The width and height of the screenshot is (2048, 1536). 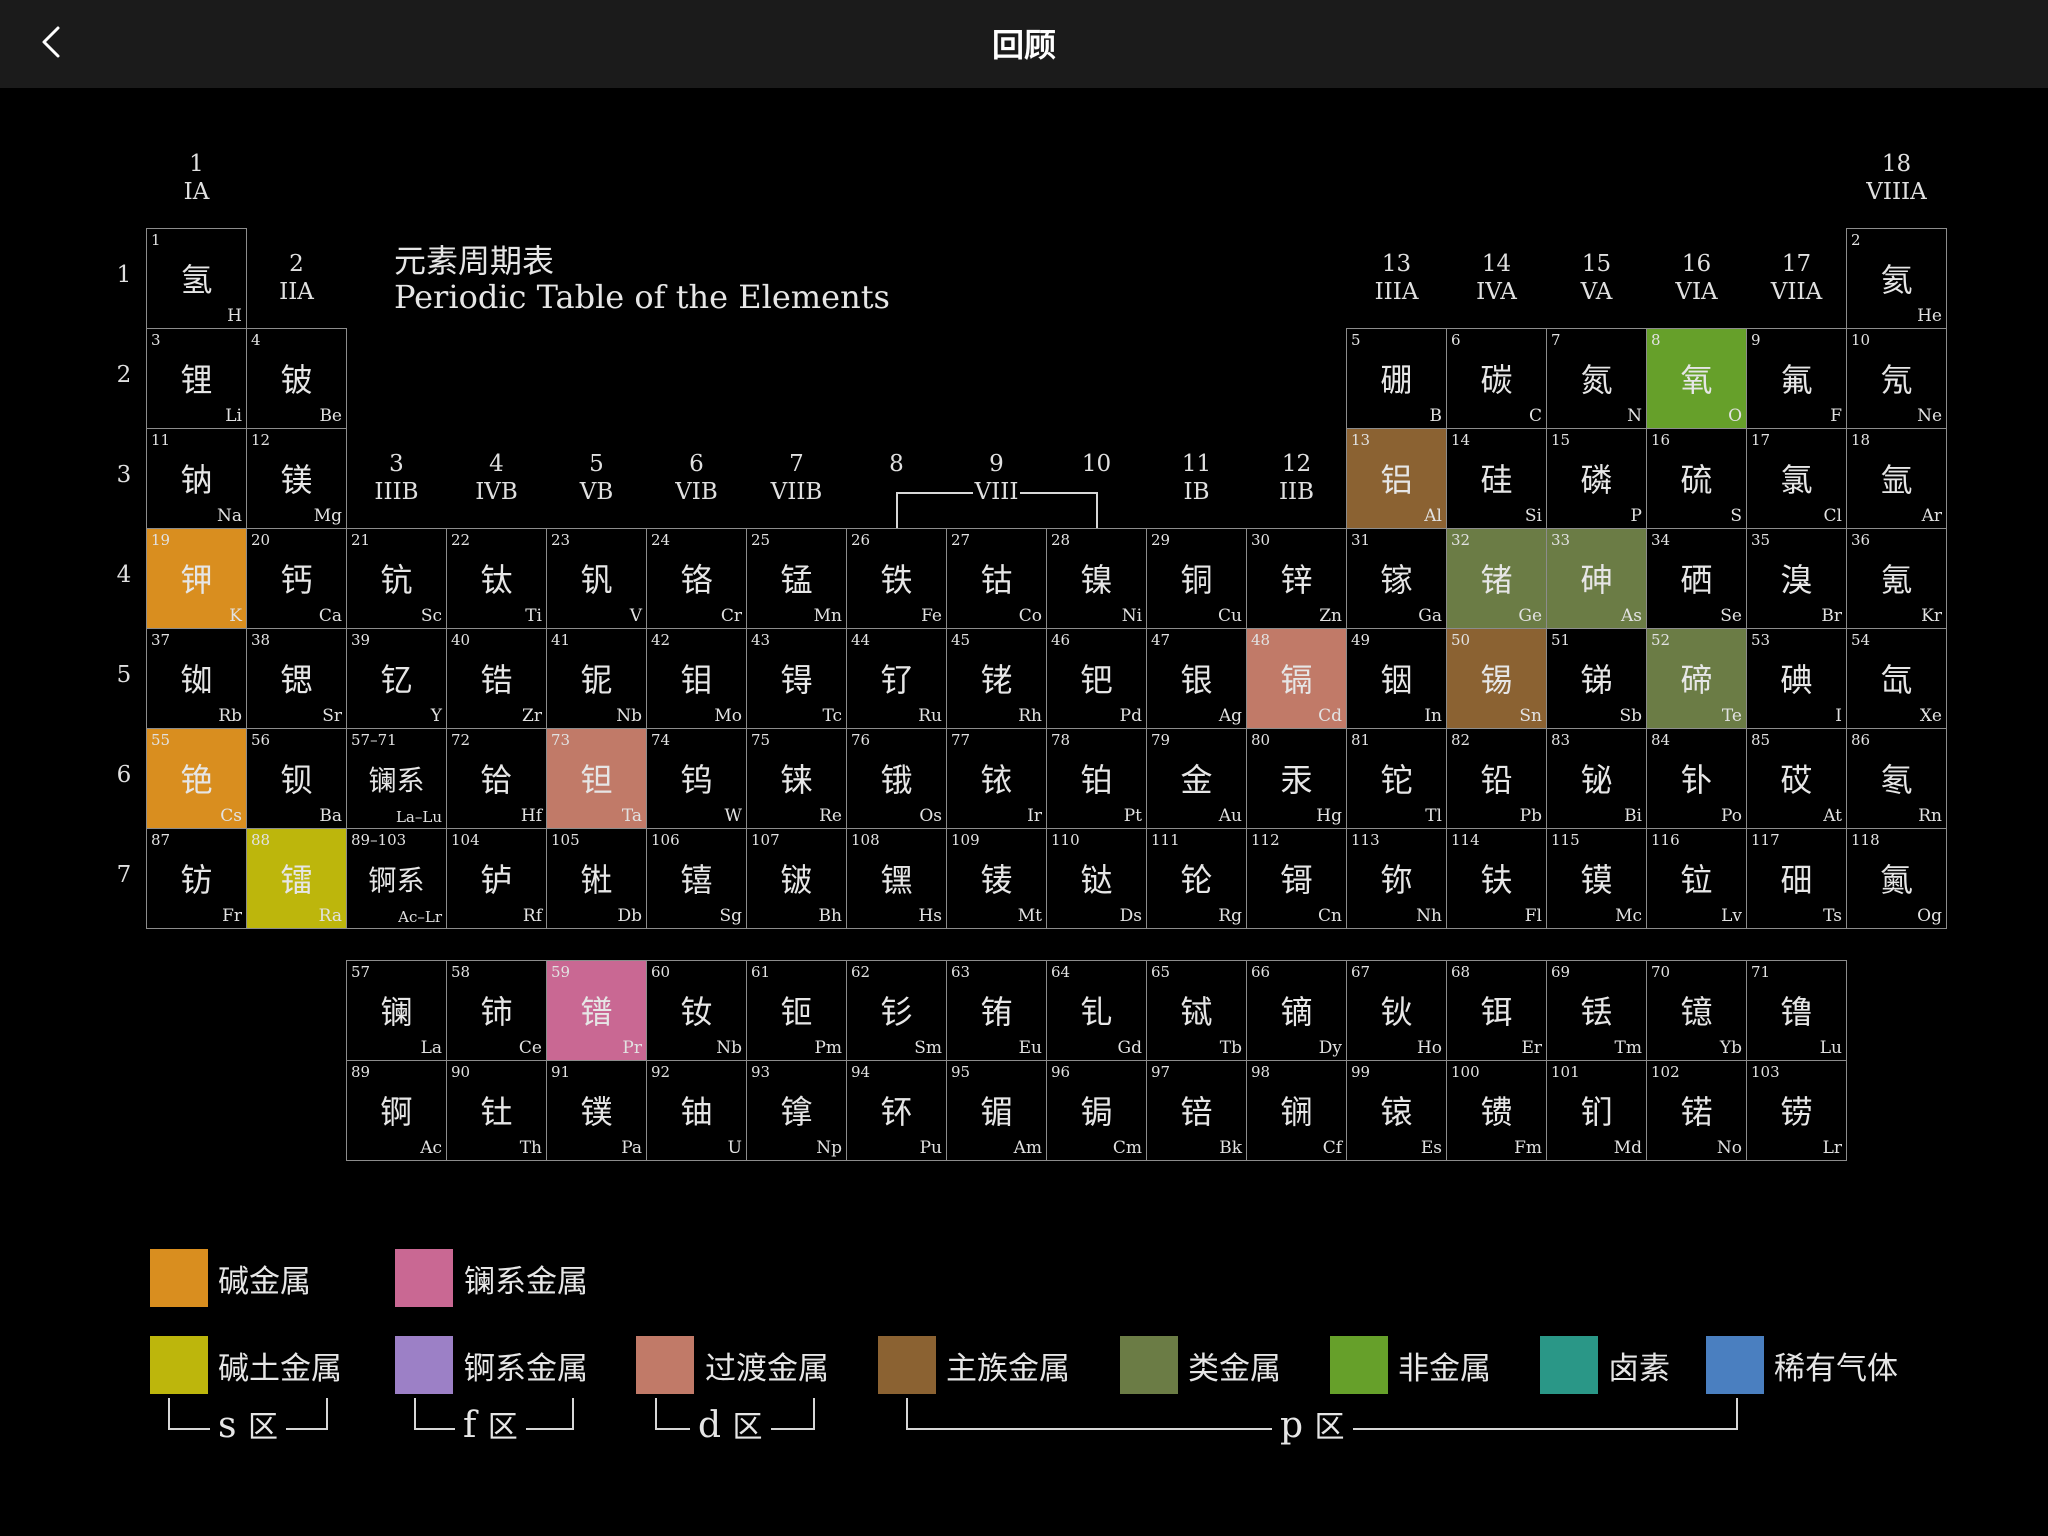 What do you see at coordinates (196, 878) in the screenshot?
I see `element-cell-Fr: 87 钫 Fr` at bounding box center [196, 878].